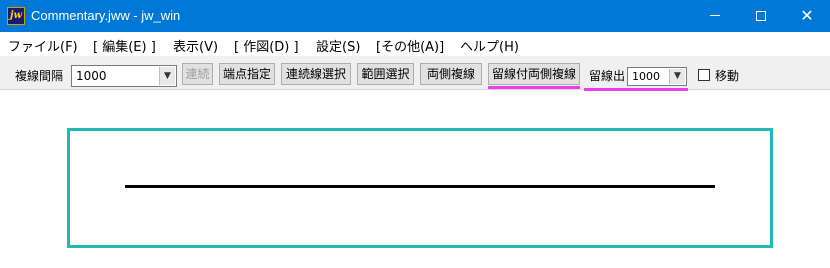  What do you see at coordinates (489, 45) in the screenshot?
I see `menu-help: ヘルプ(H)` at bounding box center [489, 45].